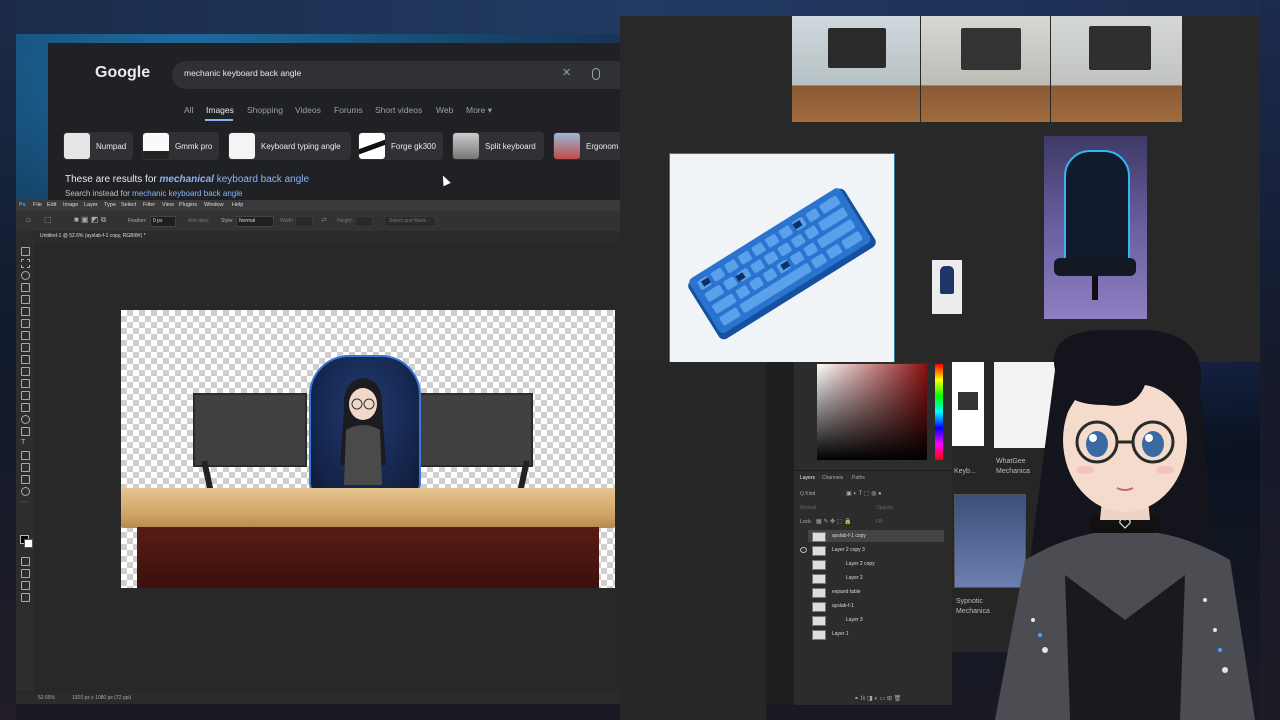 The width and height of the screenshot is (1280, 720). What do you see at coordinates (220, 110) in the screenshot?
I see `tab-images: Images` at bounding box center [220, 110].